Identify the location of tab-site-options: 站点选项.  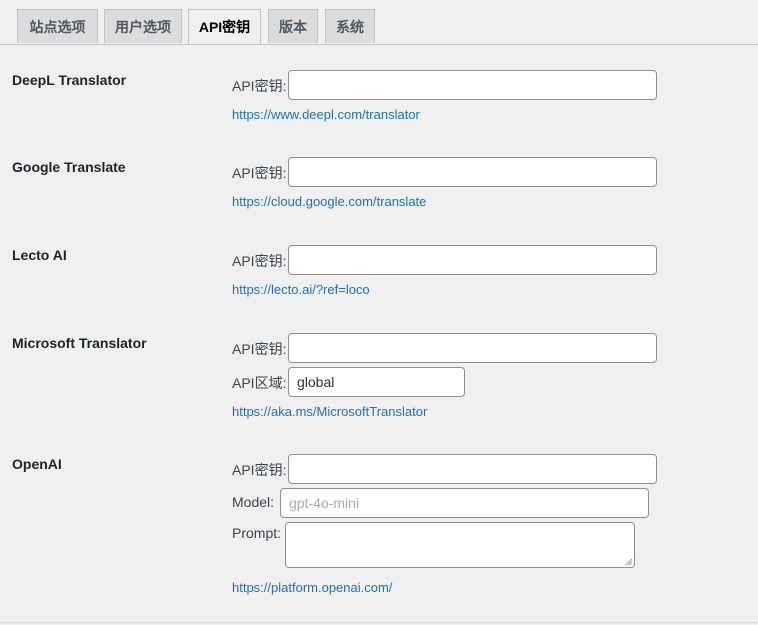
(57, 26).